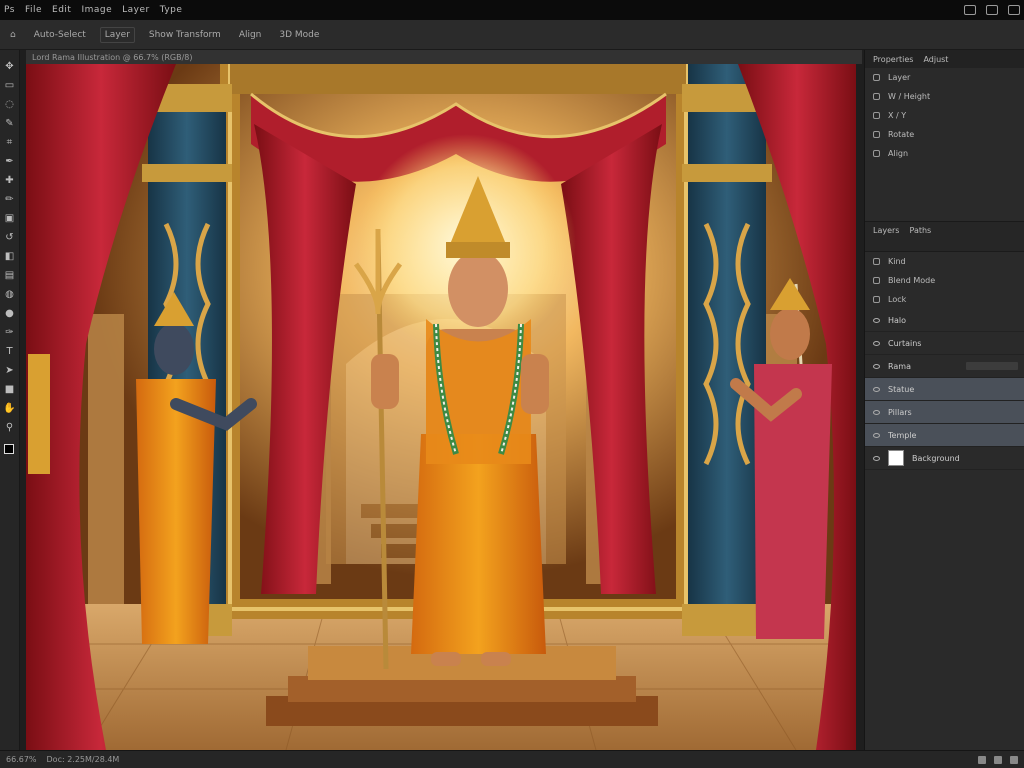 Image resolution: width=1024 pixels, height=768 pixels. What do you see at coordinates (900, 412) in the screenshot?
I see `layer-name: Pillars` at bounding box center [900, 412].